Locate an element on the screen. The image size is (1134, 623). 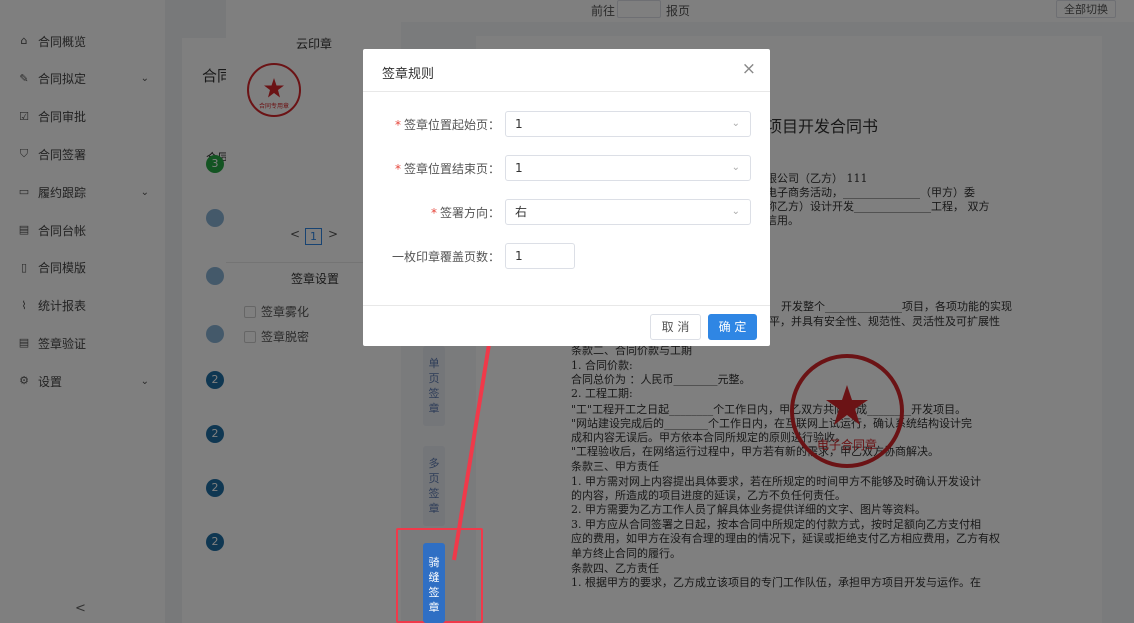
field-label: * 签署方向： is located at coordinates (465, 212).